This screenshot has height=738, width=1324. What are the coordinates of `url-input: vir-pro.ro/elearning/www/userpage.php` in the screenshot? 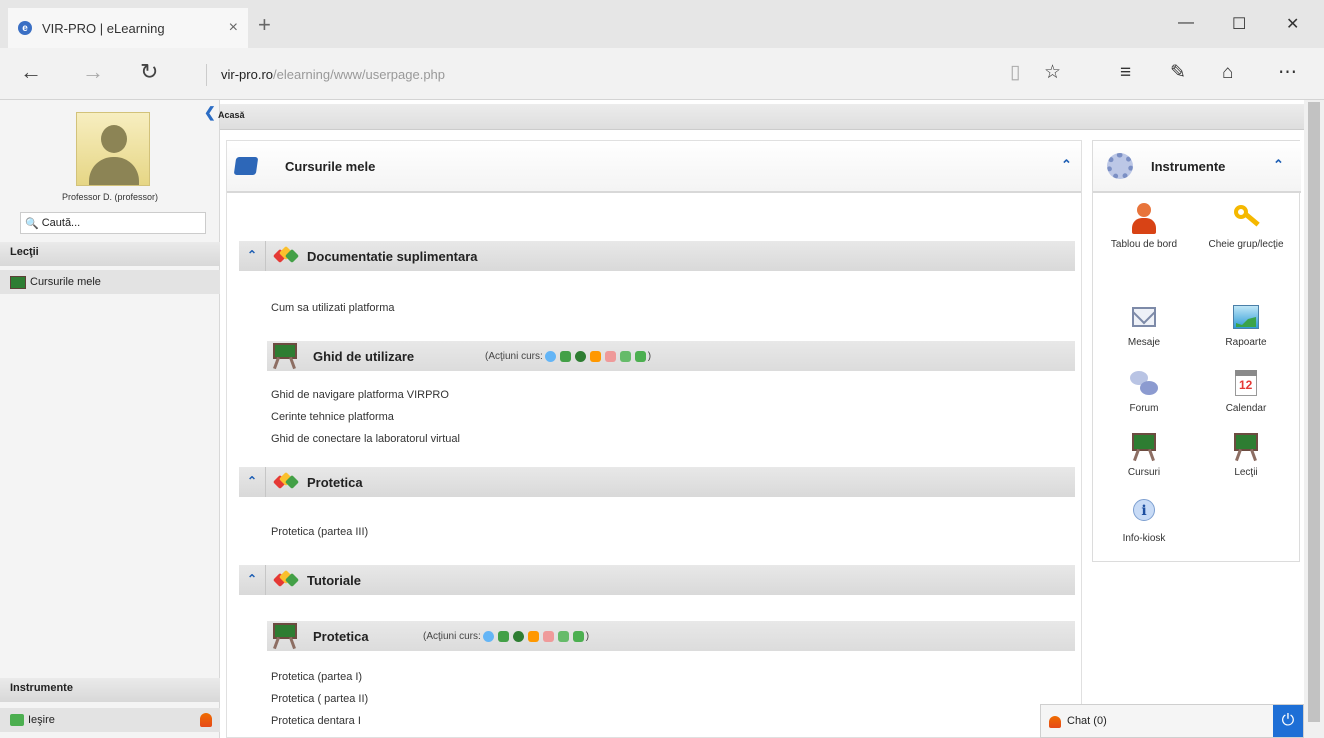 It's located at (601, 75).